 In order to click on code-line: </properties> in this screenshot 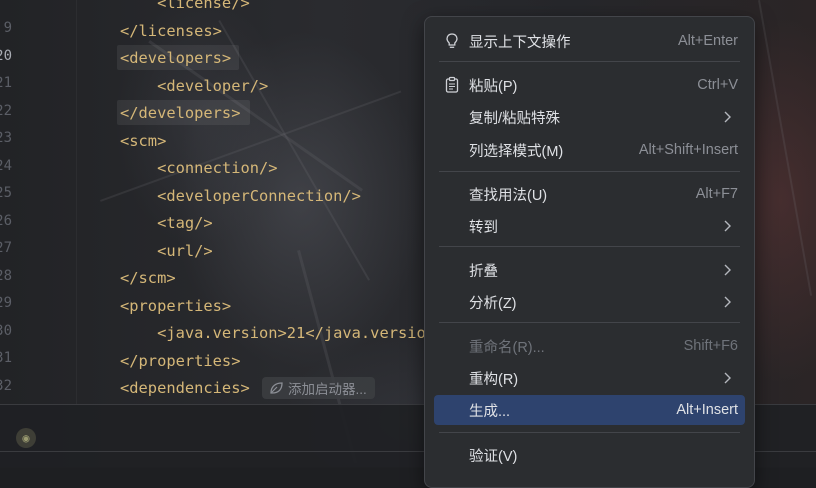, I will do `click(180, 361)`.